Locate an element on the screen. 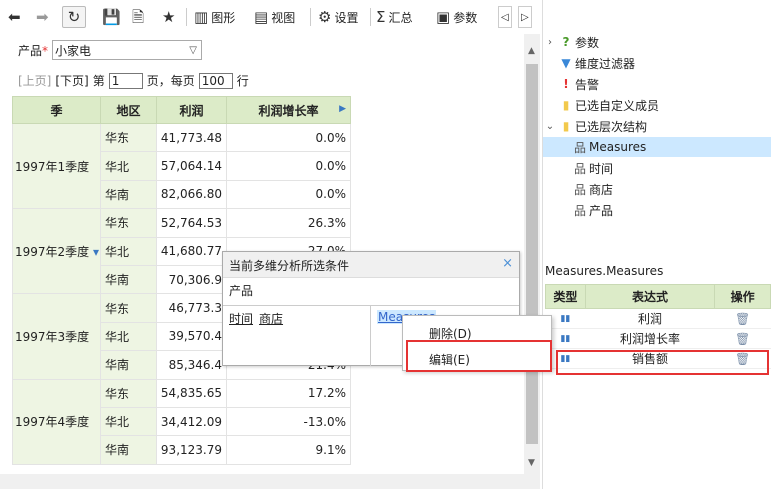  header-profit: 利润 is located at coordinates (191, 110).